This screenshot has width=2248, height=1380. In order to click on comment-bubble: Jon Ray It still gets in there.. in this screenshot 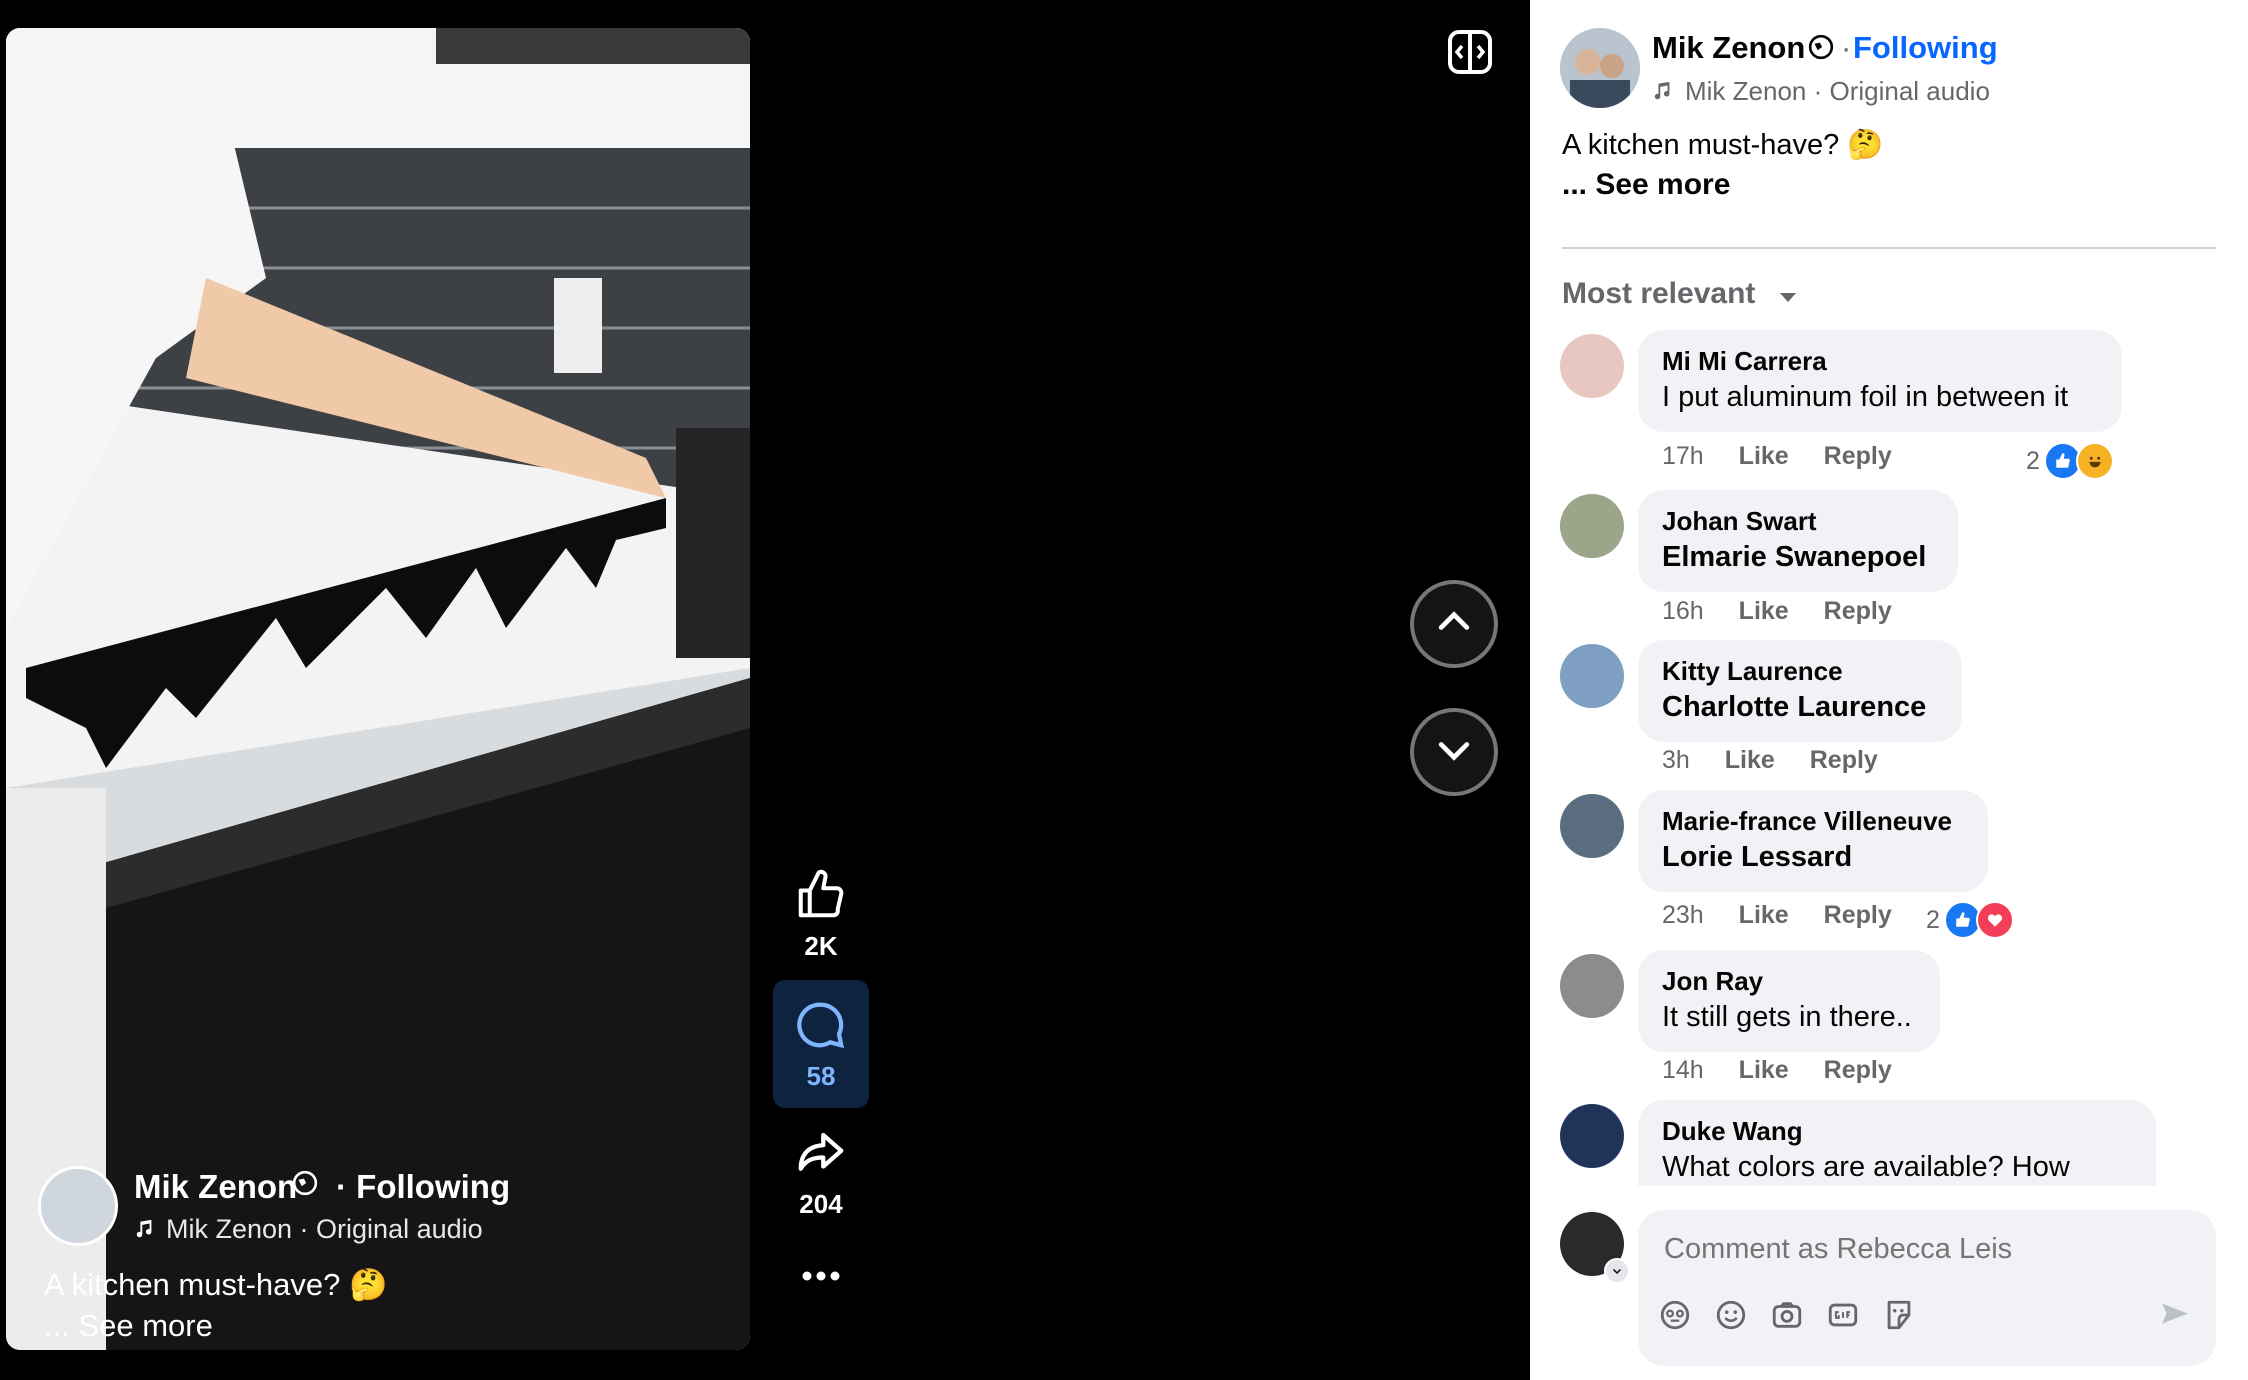, I will do `click(1789, 1001)`.